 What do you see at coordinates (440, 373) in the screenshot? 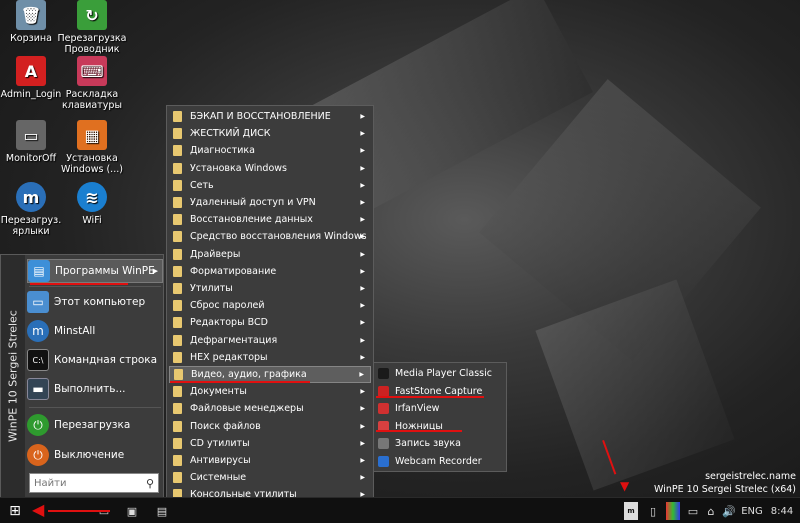
I see `media-menu-item: Media Player Classic` at bounding box center [440, 373].